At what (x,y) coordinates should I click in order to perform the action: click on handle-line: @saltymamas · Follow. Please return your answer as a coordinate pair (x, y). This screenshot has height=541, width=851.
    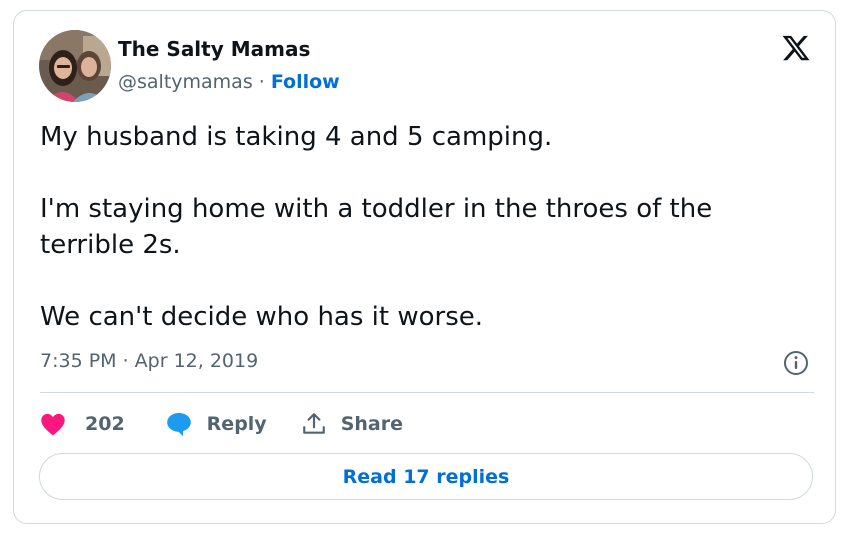
    Looking at the image, I should click on (229, 82).